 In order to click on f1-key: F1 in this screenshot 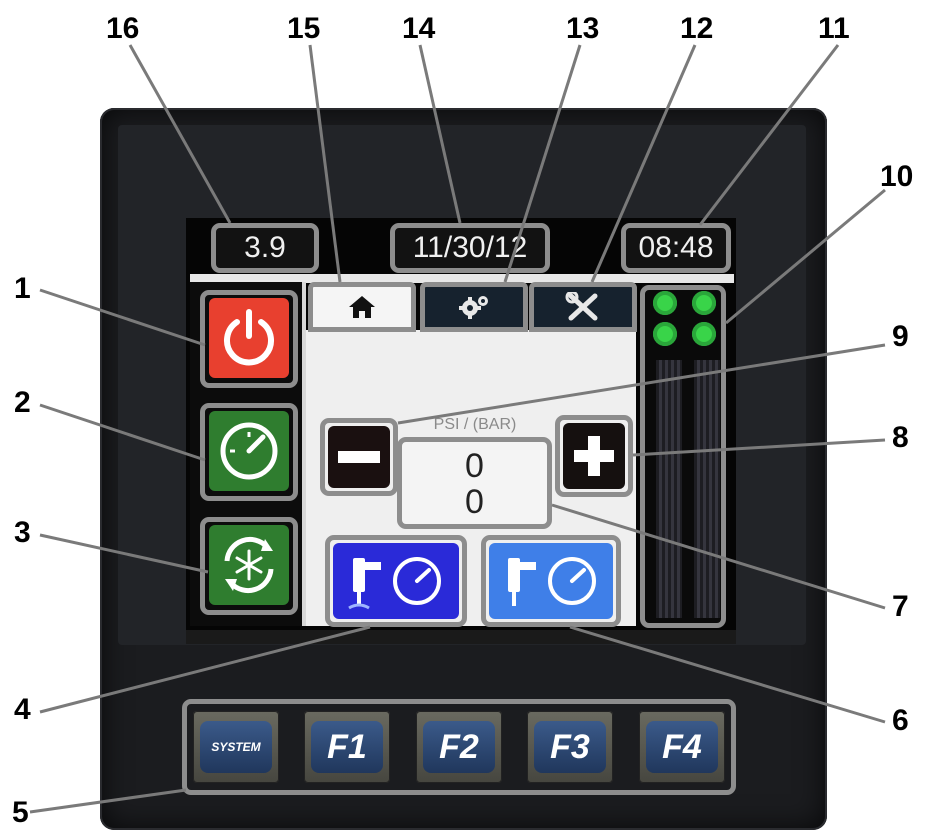, I will do `click(347, 747)`.